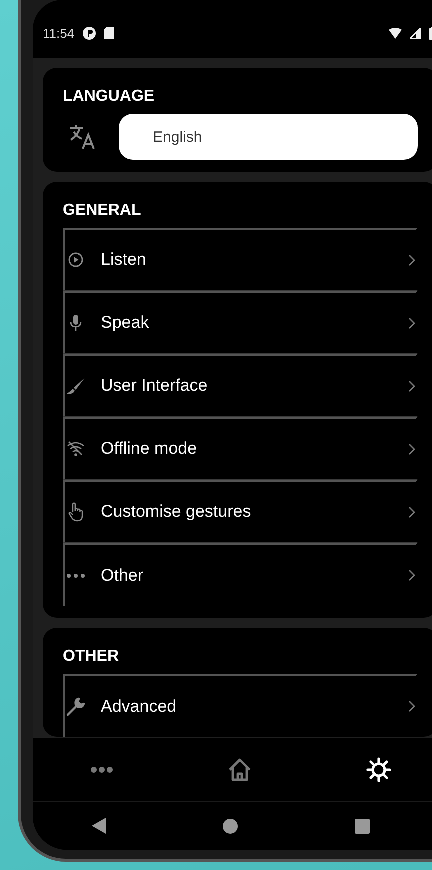  I want to click on wifi-icon, so click(395, 33).